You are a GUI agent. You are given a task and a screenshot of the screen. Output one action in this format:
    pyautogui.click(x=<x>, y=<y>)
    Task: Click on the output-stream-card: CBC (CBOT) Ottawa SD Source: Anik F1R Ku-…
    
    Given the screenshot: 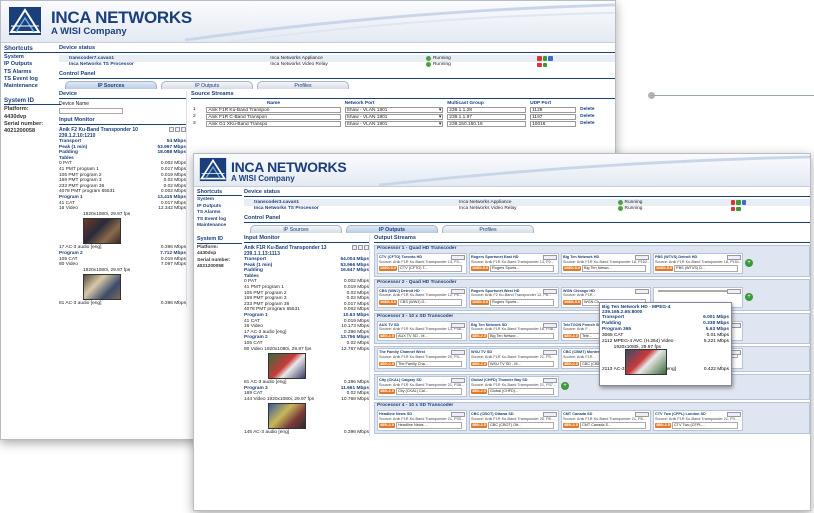 What is the action you would take?
    pyautogui.click(x=514, y=420)
    